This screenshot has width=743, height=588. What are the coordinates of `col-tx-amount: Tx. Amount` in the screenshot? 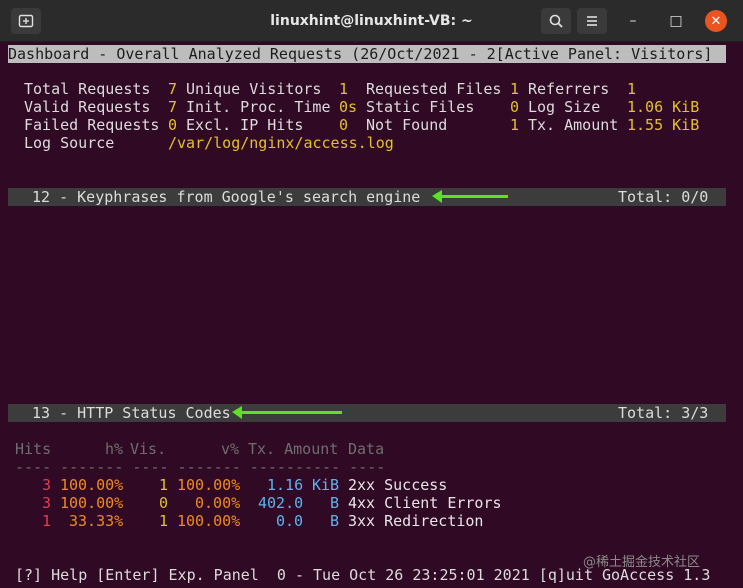 It's located at (293, 449).